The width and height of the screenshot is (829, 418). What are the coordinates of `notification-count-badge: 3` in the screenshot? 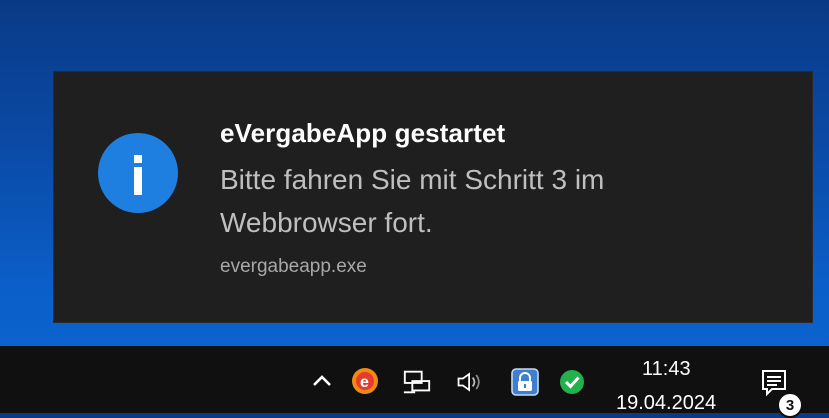 It's located at (790, 405).